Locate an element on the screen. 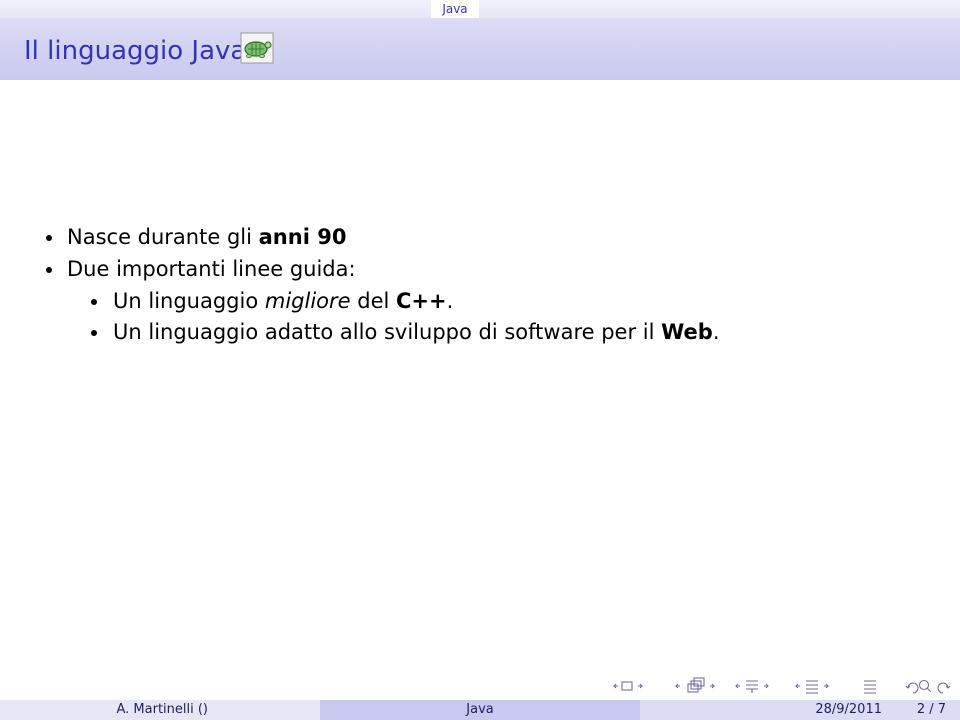 The height and width of the screenshot is (720, 960). frame-title-bar: Il linguaggio Java is located at coordinates (480, 49).